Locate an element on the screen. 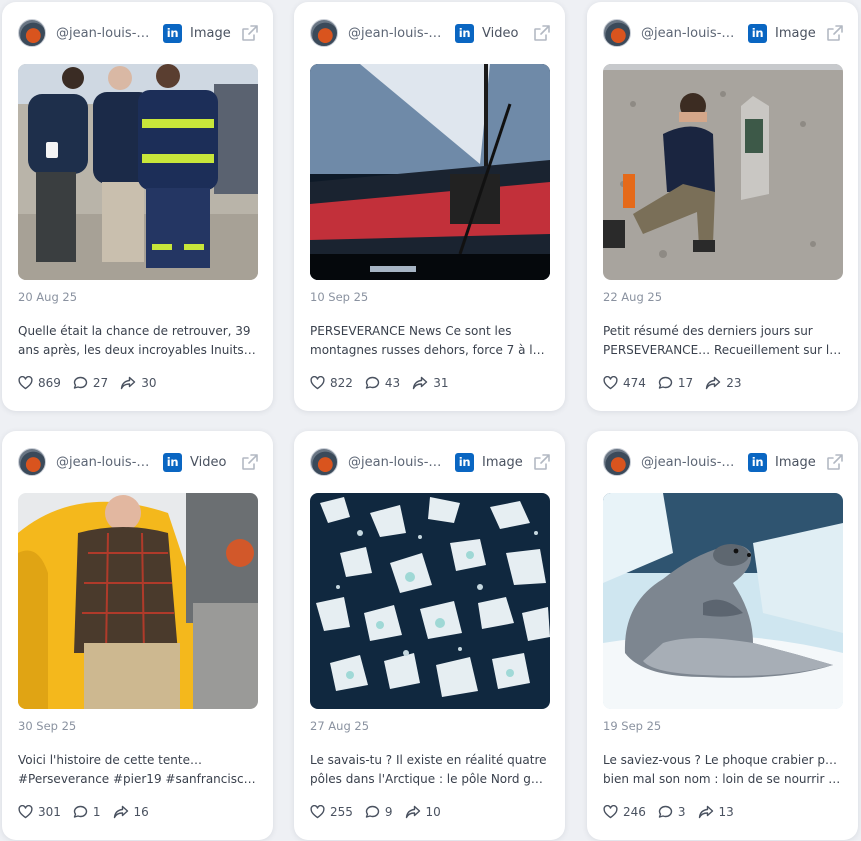 This screenshot has height=841, width=861. card-header: @jean-louis-etienne in Video is located at coordinates (430, 33).